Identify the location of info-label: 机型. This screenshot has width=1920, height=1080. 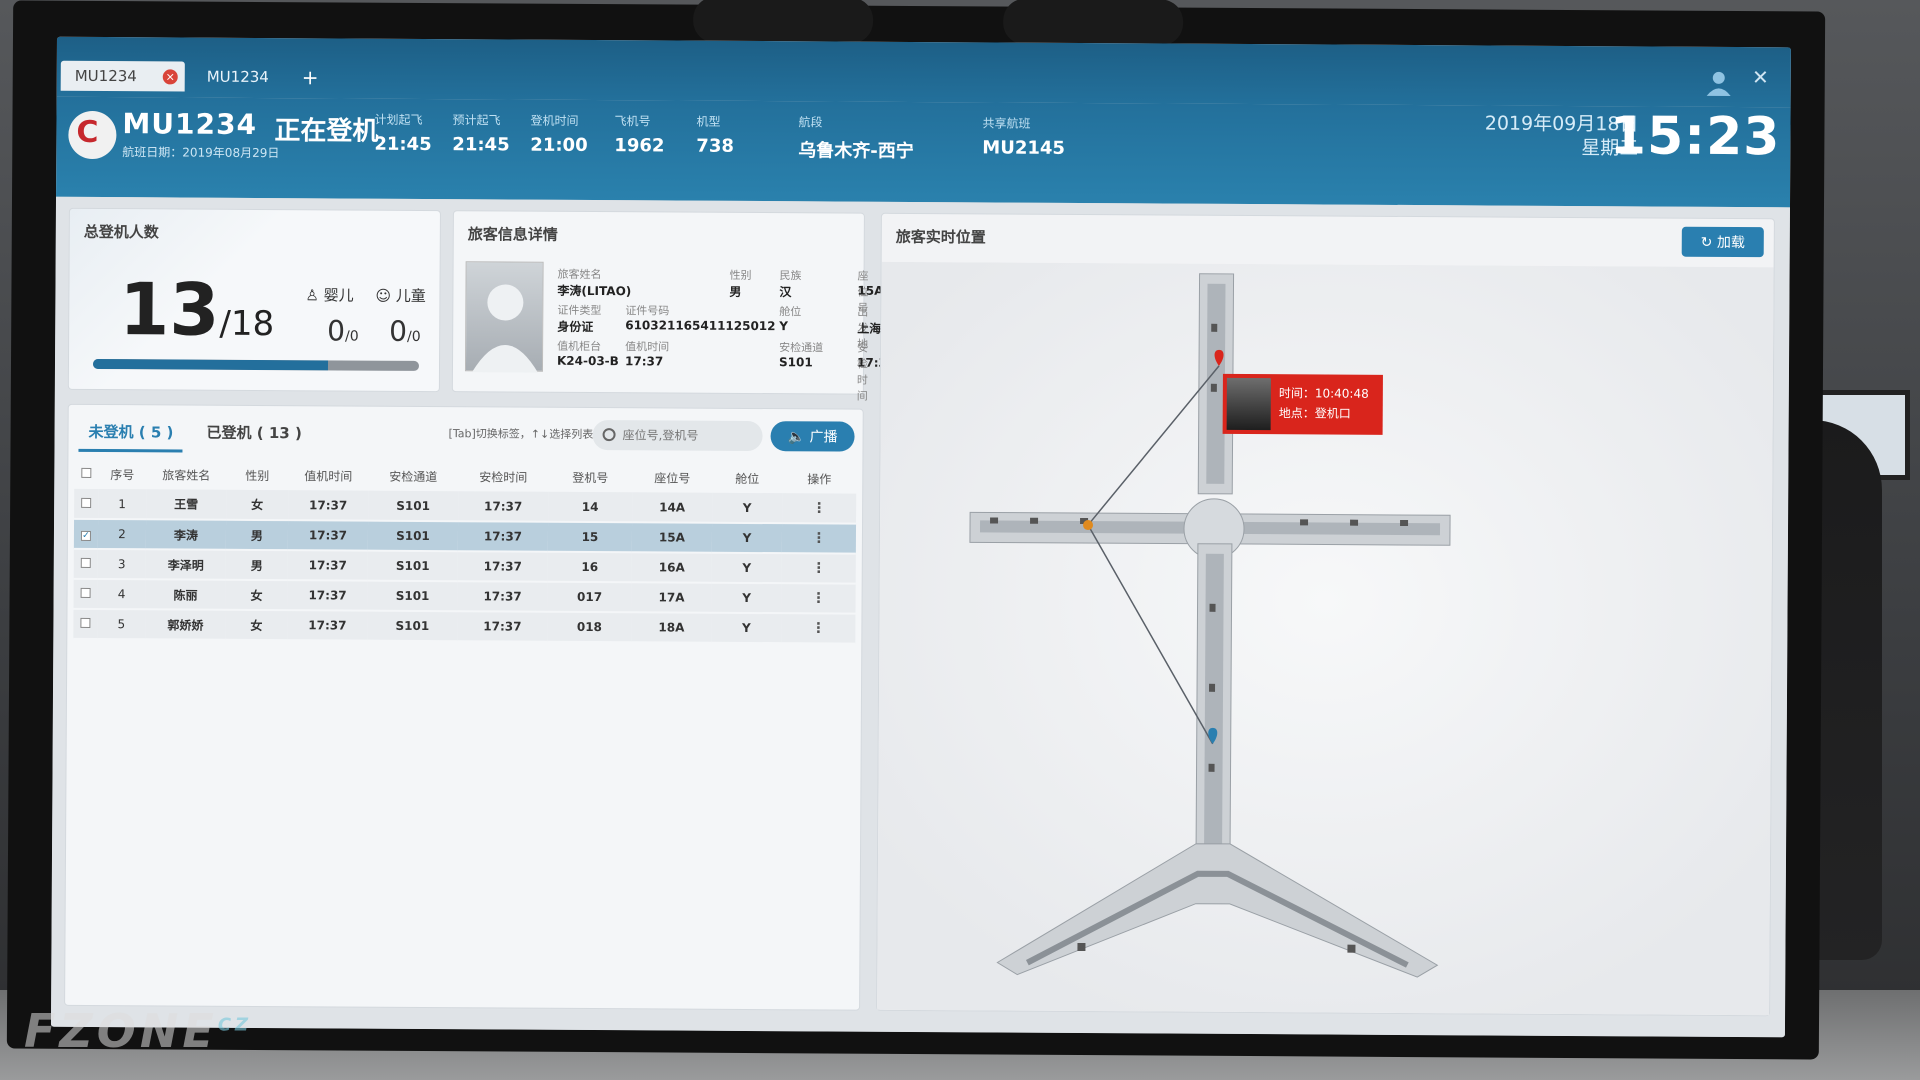
(708, 121).